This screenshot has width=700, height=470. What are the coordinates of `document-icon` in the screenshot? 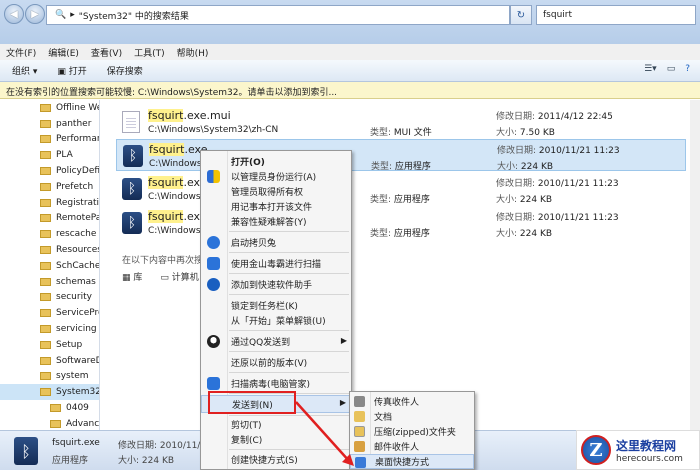 It's located at (131, 122).